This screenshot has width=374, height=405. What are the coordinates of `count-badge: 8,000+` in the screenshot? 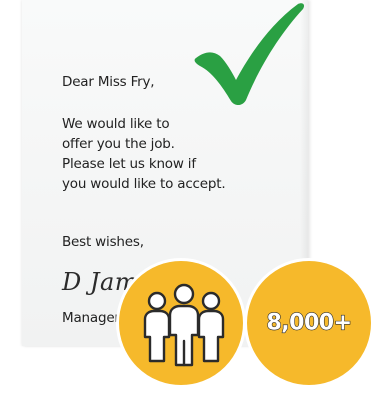 It's located at (309, 323).